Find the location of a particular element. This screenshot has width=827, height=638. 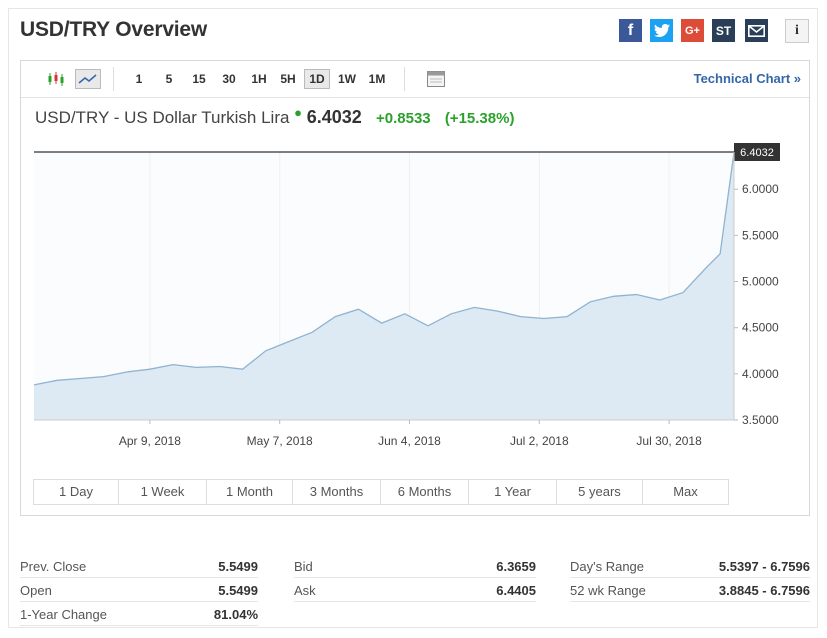

price-change-percent: (+15.38%) is located at coordinates (479, 118).